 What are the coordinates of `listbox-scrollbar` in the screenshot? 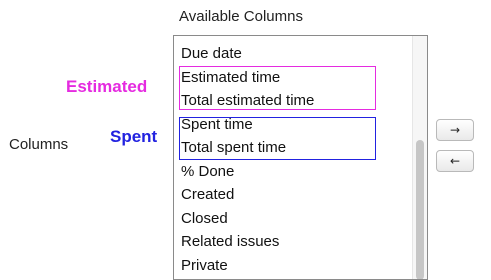 It's located at (419, 157).